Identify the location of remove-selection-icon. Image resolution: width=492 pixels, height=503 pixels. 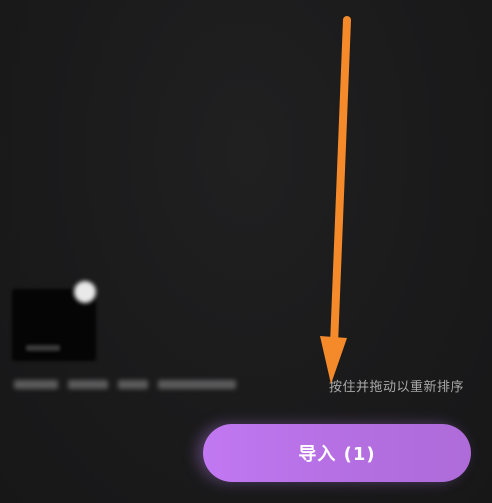
(85, 292).